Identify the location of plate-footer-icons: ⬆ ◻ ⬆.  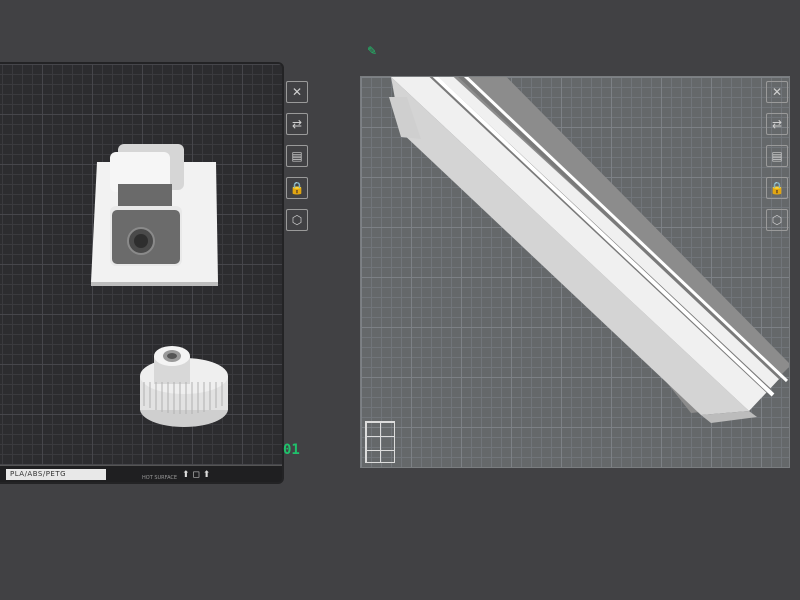
(196, 475).